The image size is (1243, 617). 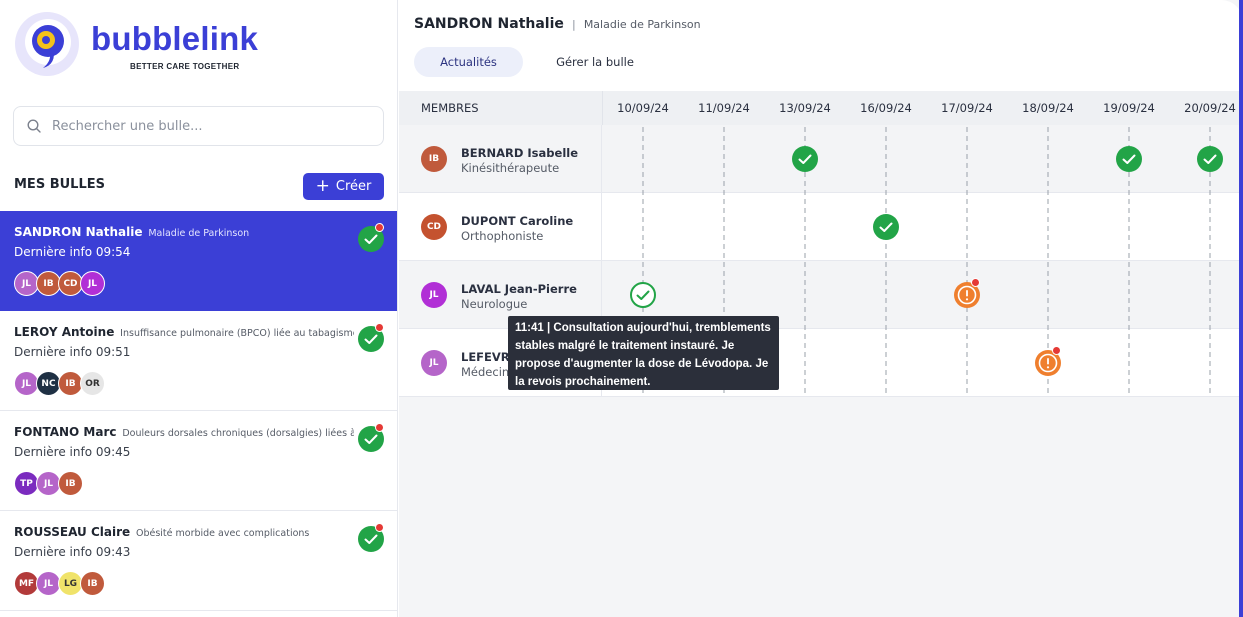 What do you see at coordinates (174, 38) in the screenshot?
I see `brand-name: bubblelink` at bounding box center [174, 38].